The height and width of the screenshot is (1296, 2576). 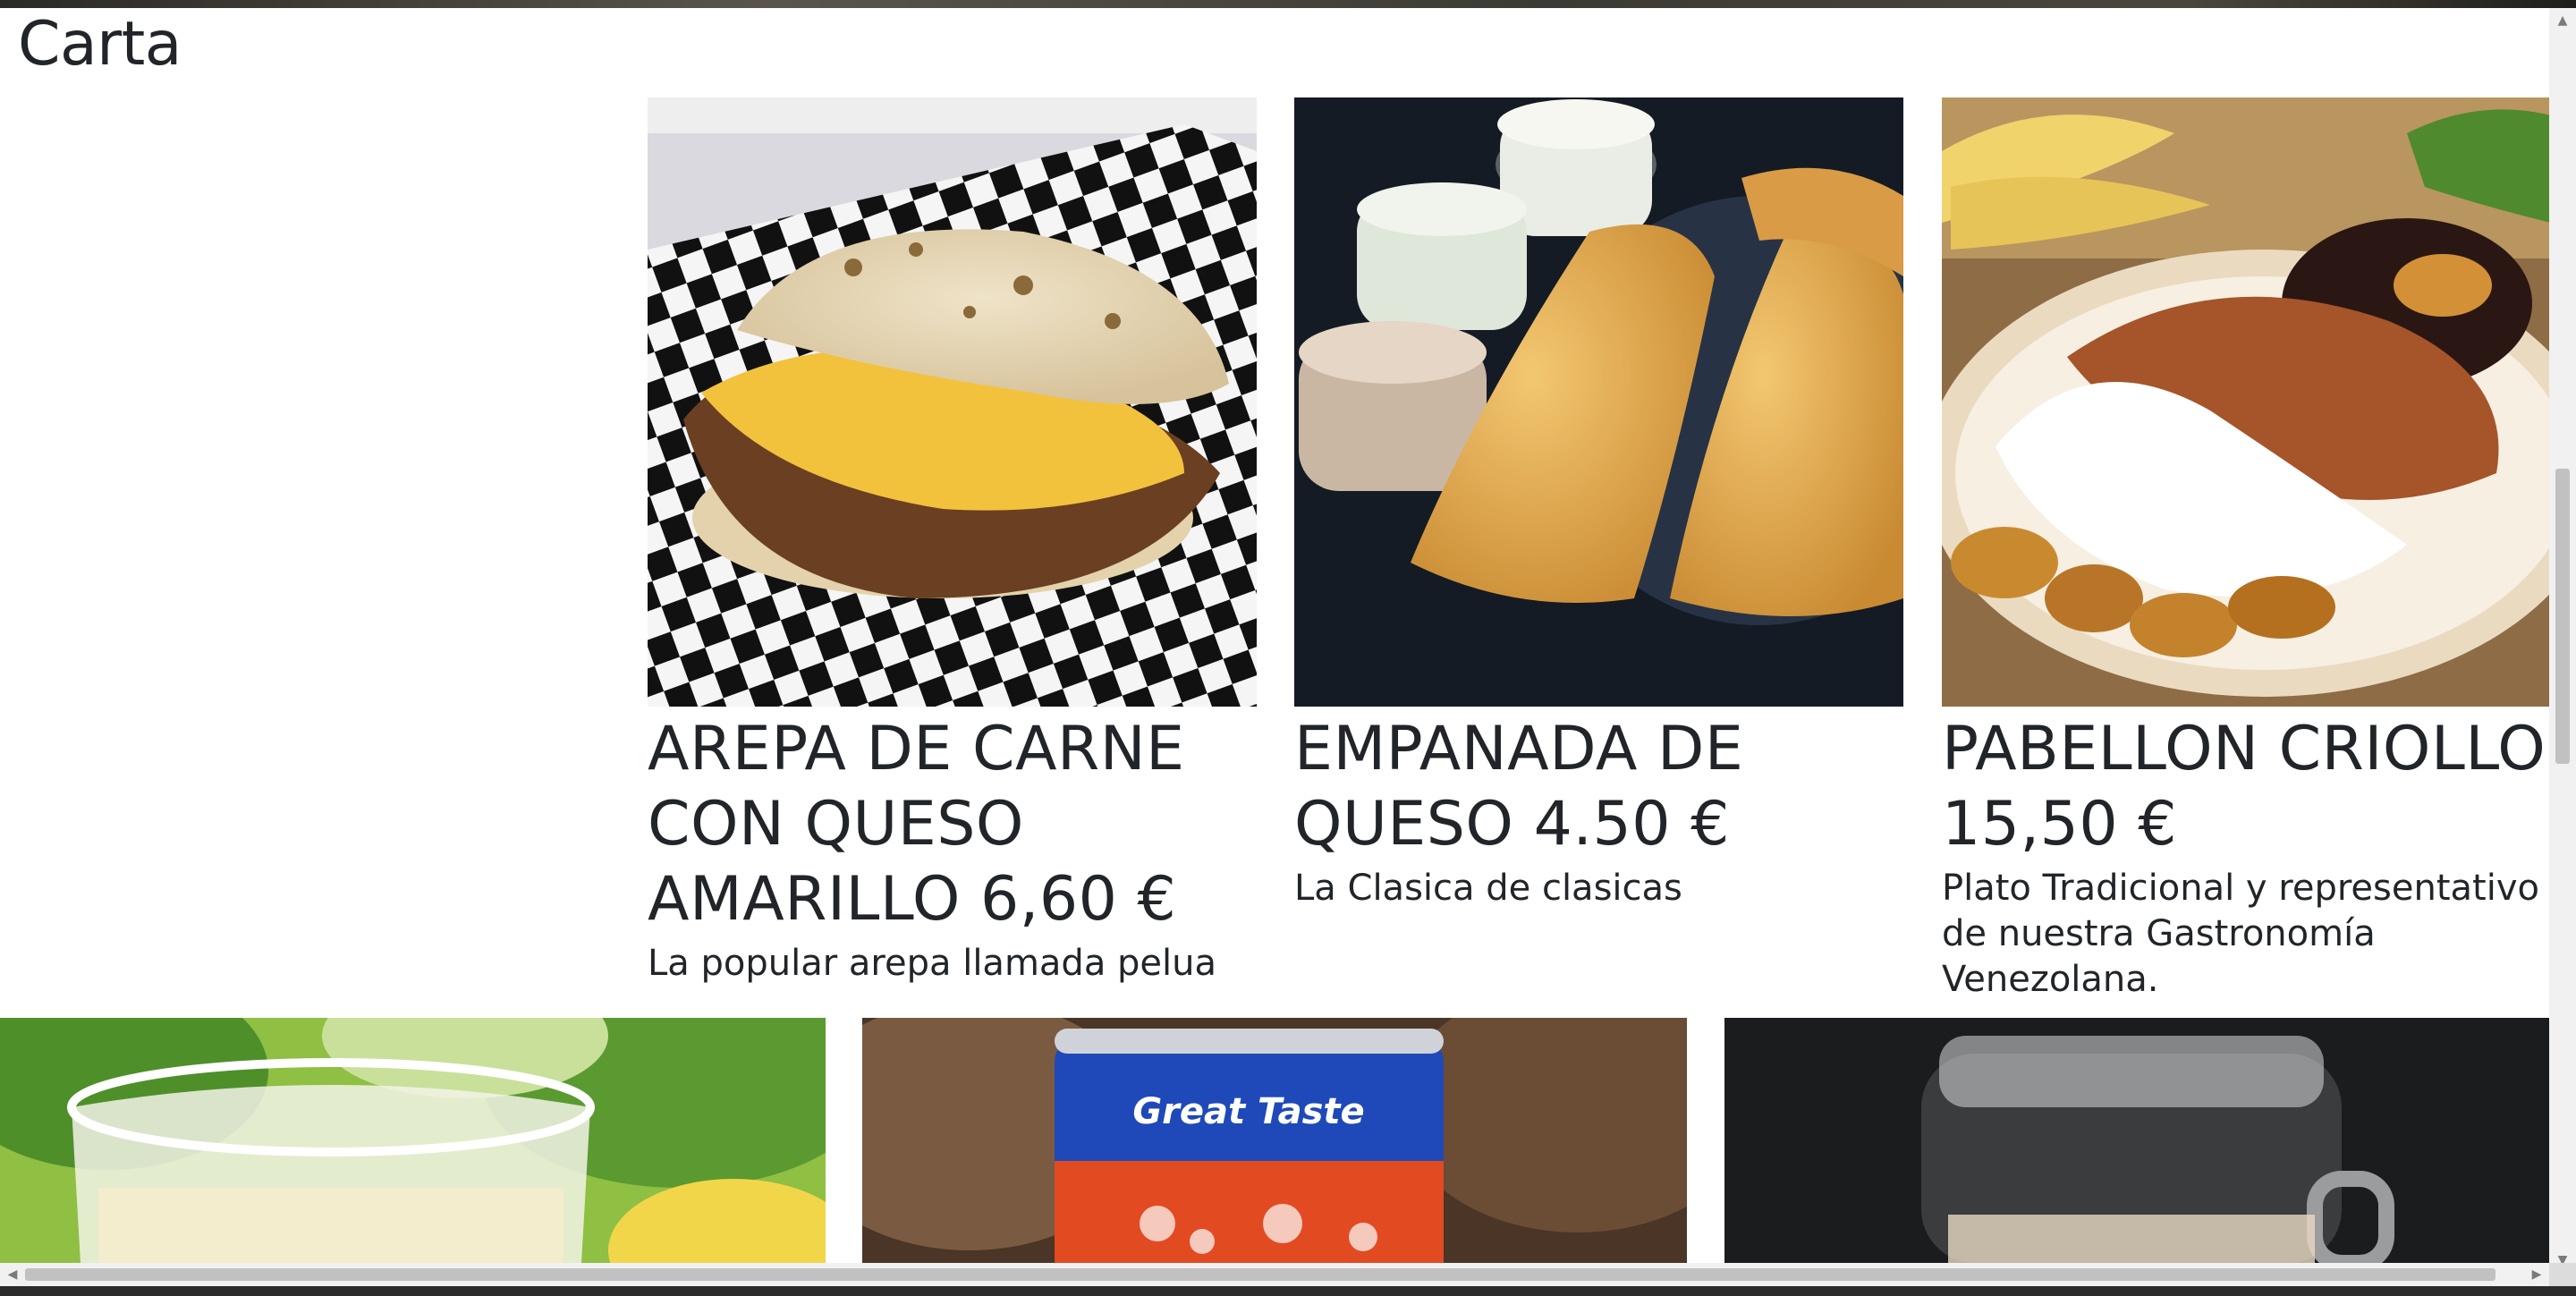 I want to click on top-image-strip, so click(x=1288, y=4).